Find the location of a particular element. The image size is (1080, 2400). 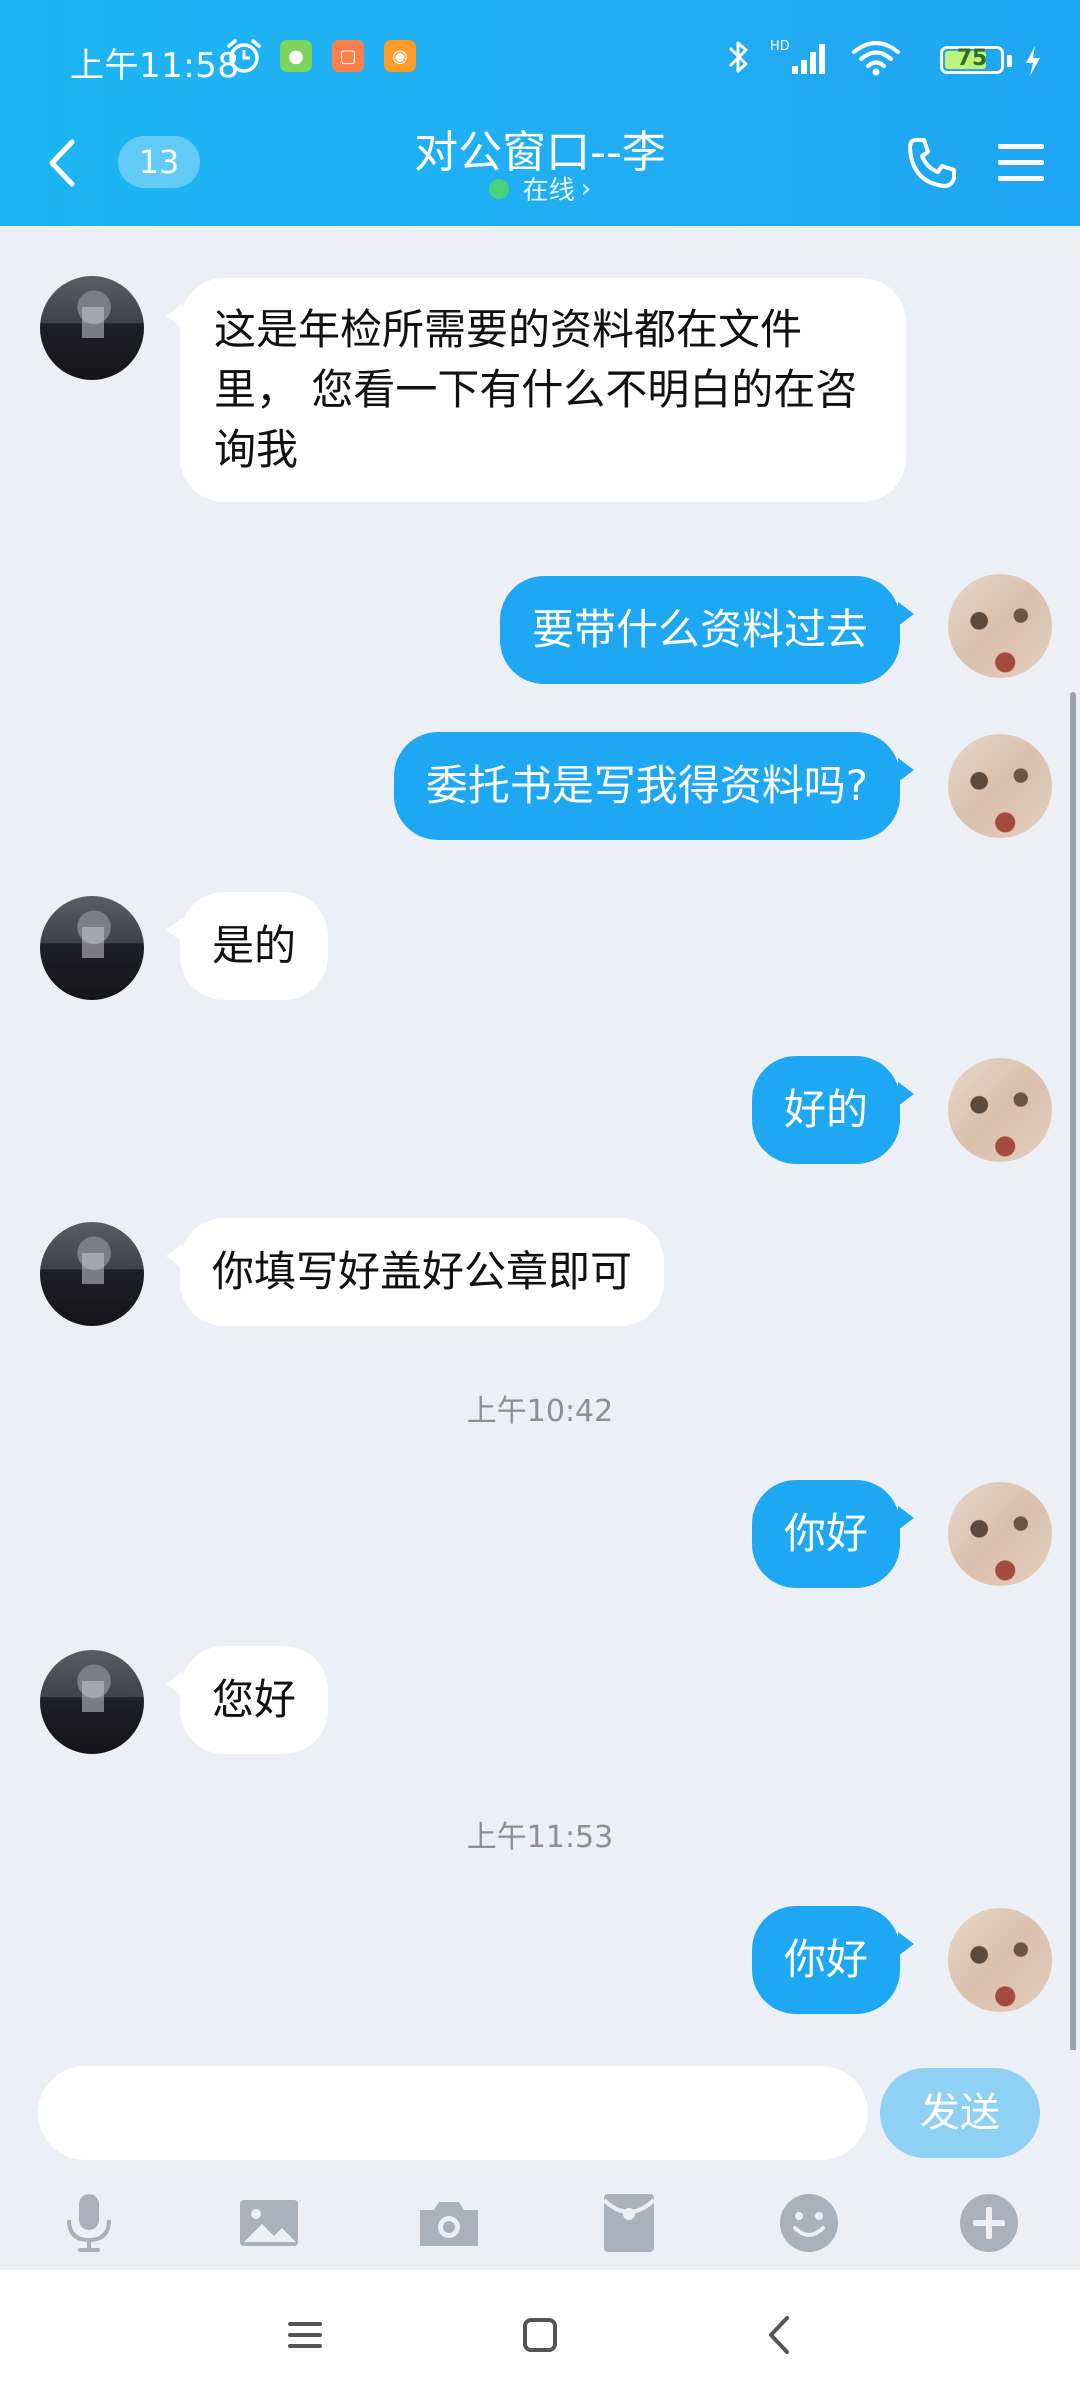

phone-call-button is located at coordinates (932, 162).